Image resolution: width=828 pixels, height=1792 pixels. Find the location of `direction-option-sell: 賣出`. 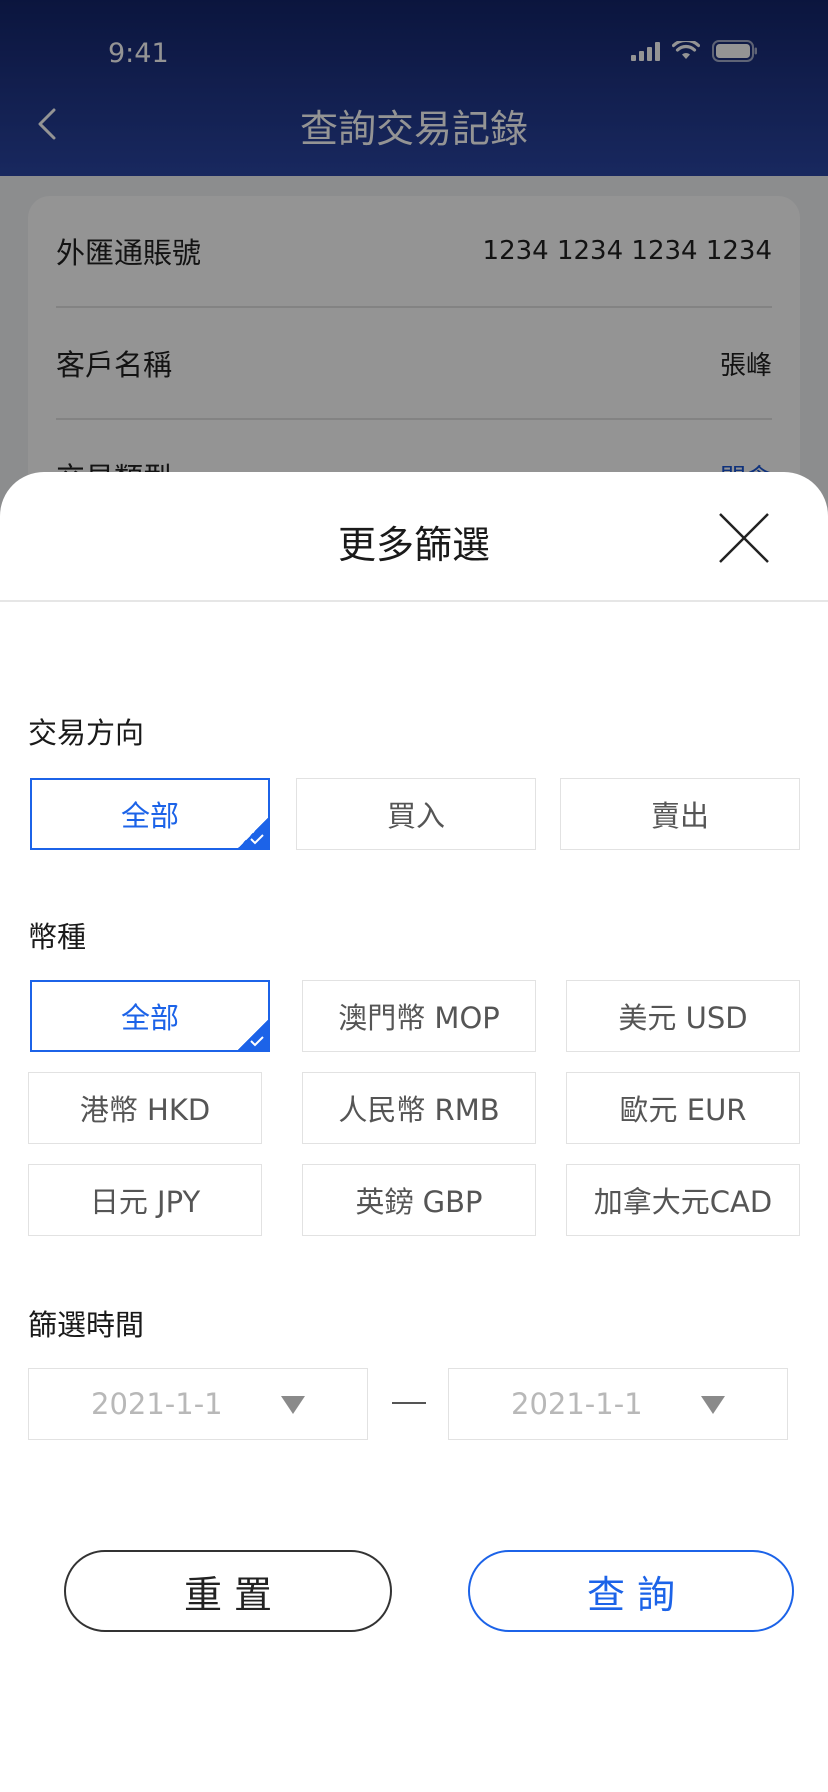

direction-option-sell: 賣出 is located at coordinates (680, 814).